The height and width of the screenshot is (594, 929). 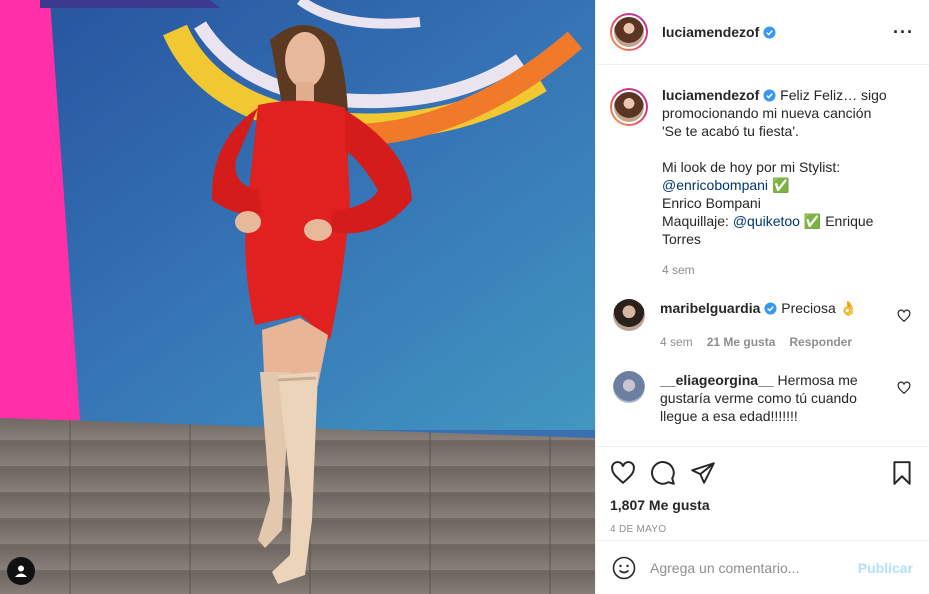 What do you see at coordinates (663, 473) in the screenshot?
I see `comment-bubble-icon` at bounding box center [663, 473].